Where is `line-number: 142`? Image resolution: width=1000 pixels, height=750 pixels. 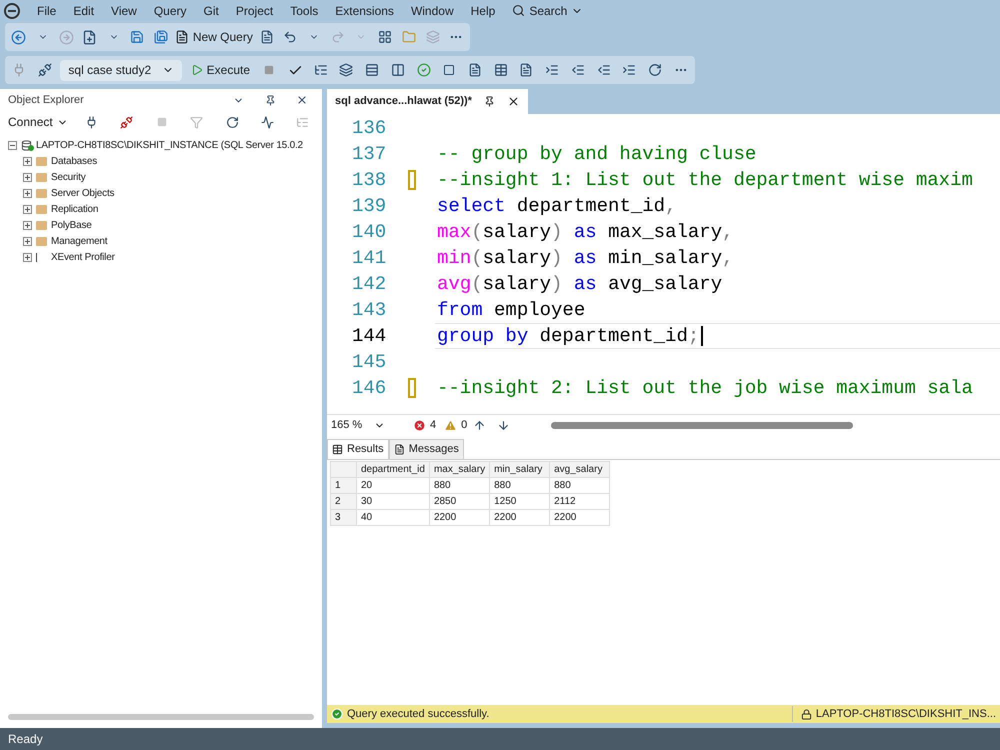
line-number: 142 is located at coordinates (369, 284).